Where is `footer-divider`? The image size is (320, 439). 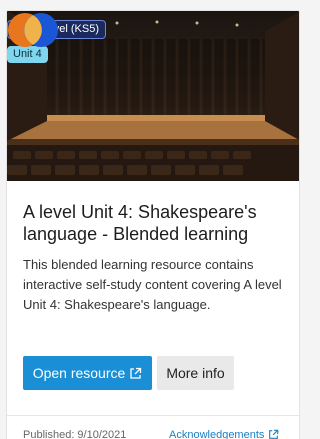
footer-divider is located at coordinates (153, 415).